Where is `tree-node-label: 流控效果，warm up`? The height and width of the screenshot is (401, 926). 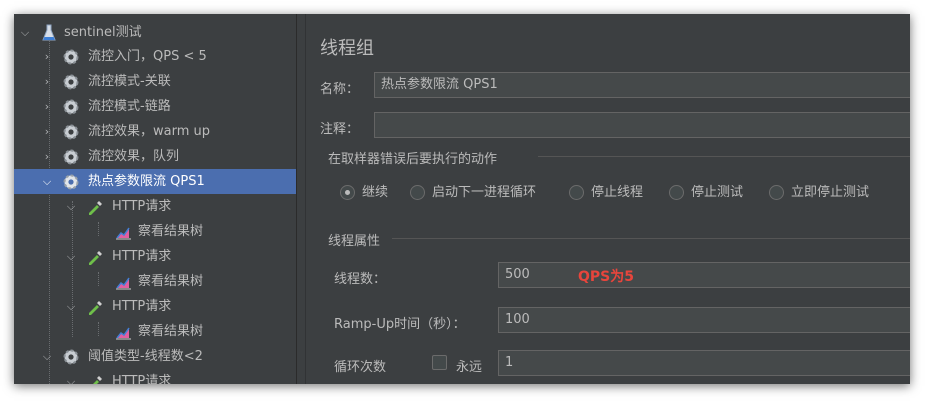
tree-node-label: 流控效果，warm up is located at coordinates (149, 131).